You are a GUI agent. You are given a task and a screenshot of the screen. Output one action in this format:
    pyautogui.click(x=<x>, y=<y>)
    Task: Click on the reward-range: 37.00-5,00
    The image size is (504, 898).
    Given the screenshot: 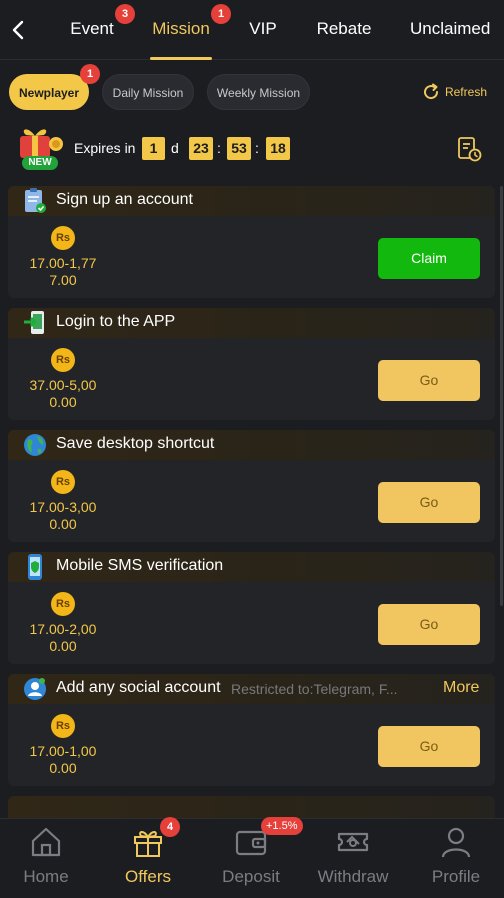 What is the action you would take?
    pyautogui.click(x=63, y=385)
    